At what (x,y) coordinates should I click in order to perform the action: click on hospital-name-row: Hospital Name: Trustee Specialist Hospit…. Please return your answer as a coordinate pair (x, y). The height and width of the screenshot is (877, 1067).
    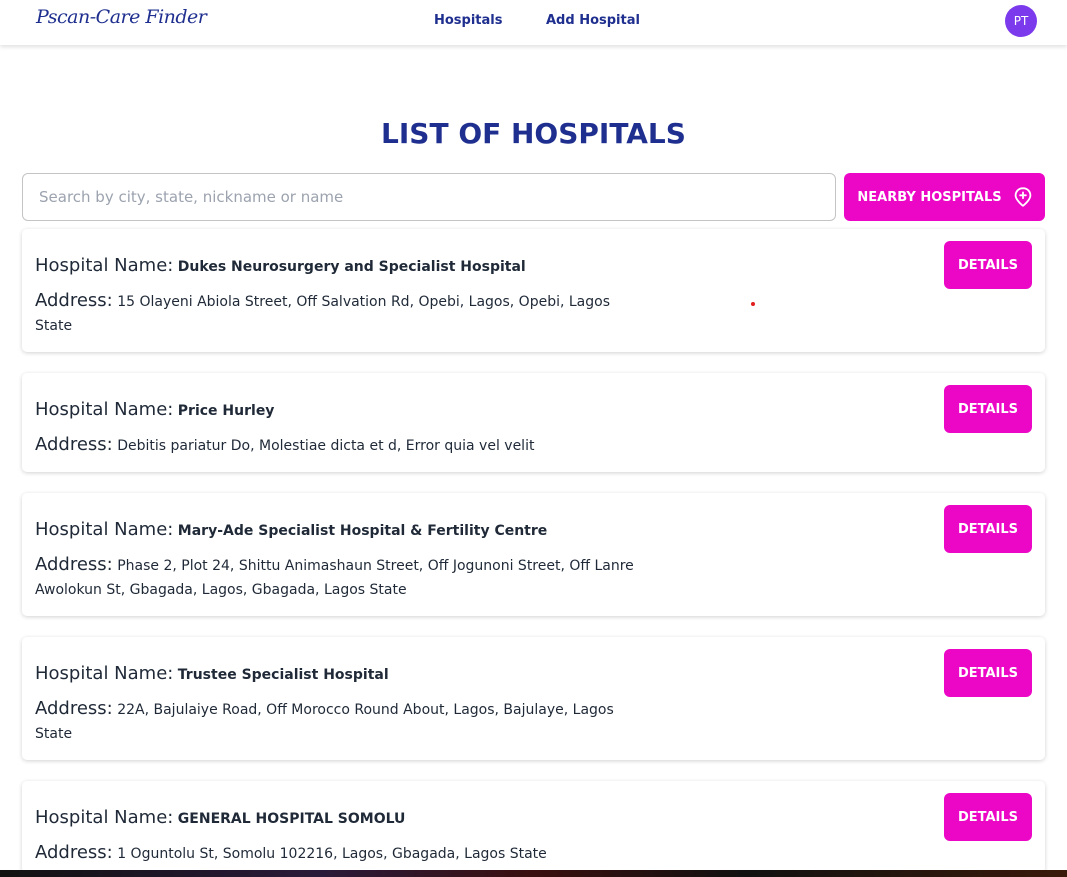
    Looking at the image, I should click on (212, 673).